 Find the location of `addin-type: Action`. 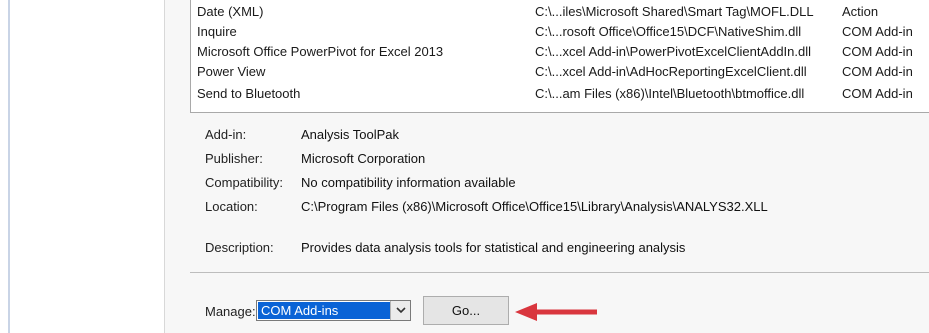

addin-type: Action is located at coordinates (860, 11).